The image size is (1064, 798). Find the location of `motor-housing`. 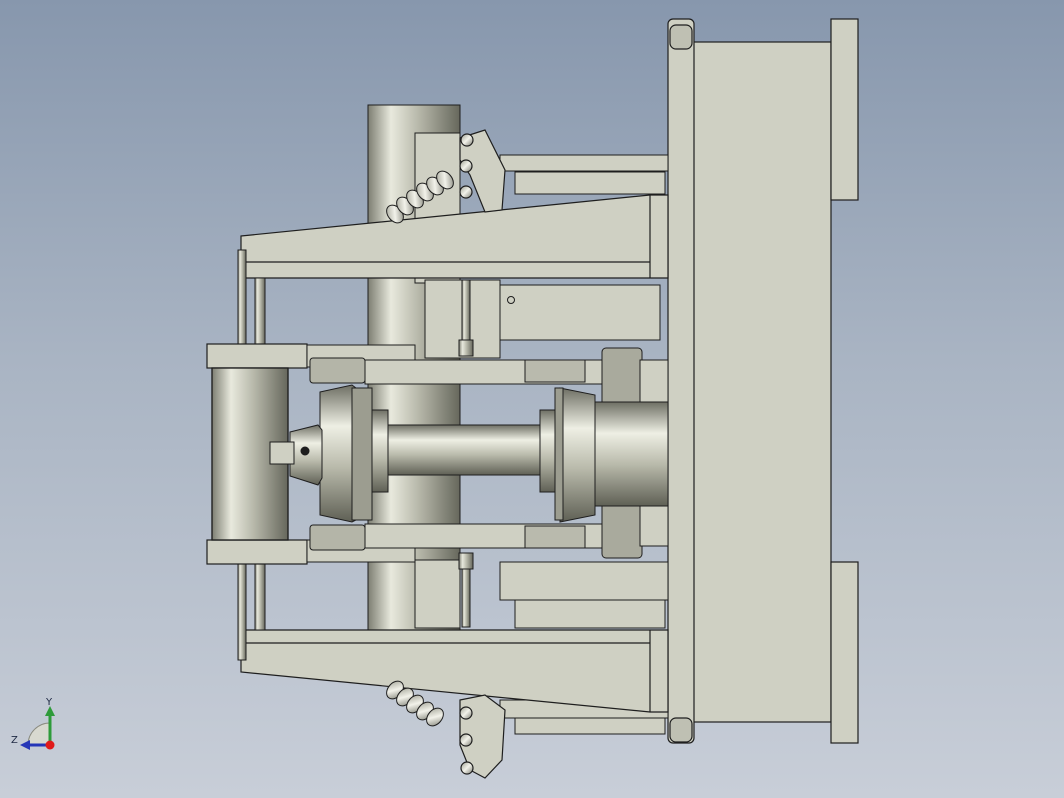

motor-housing is located at coordinates (629, 453).